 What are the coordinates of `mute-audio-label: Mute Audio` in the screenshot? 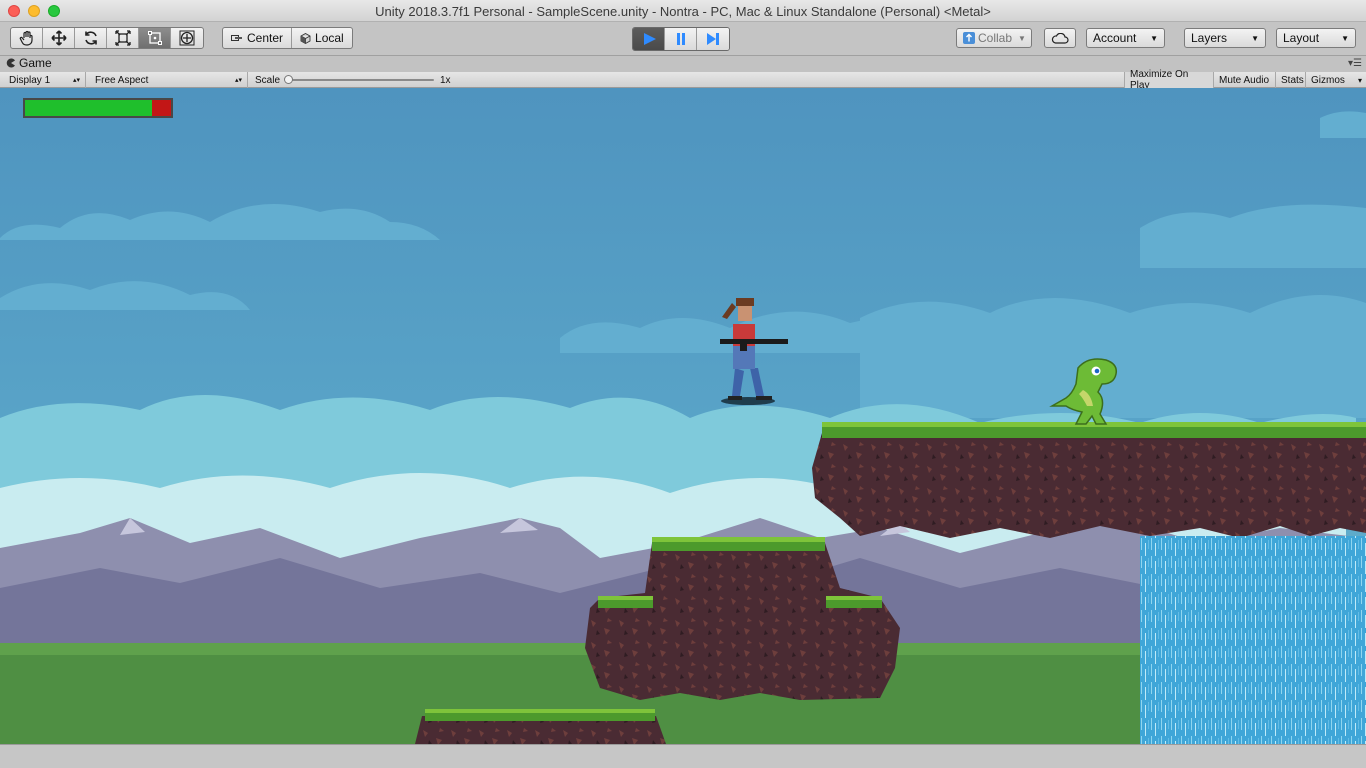 It's located at (1244, 80).